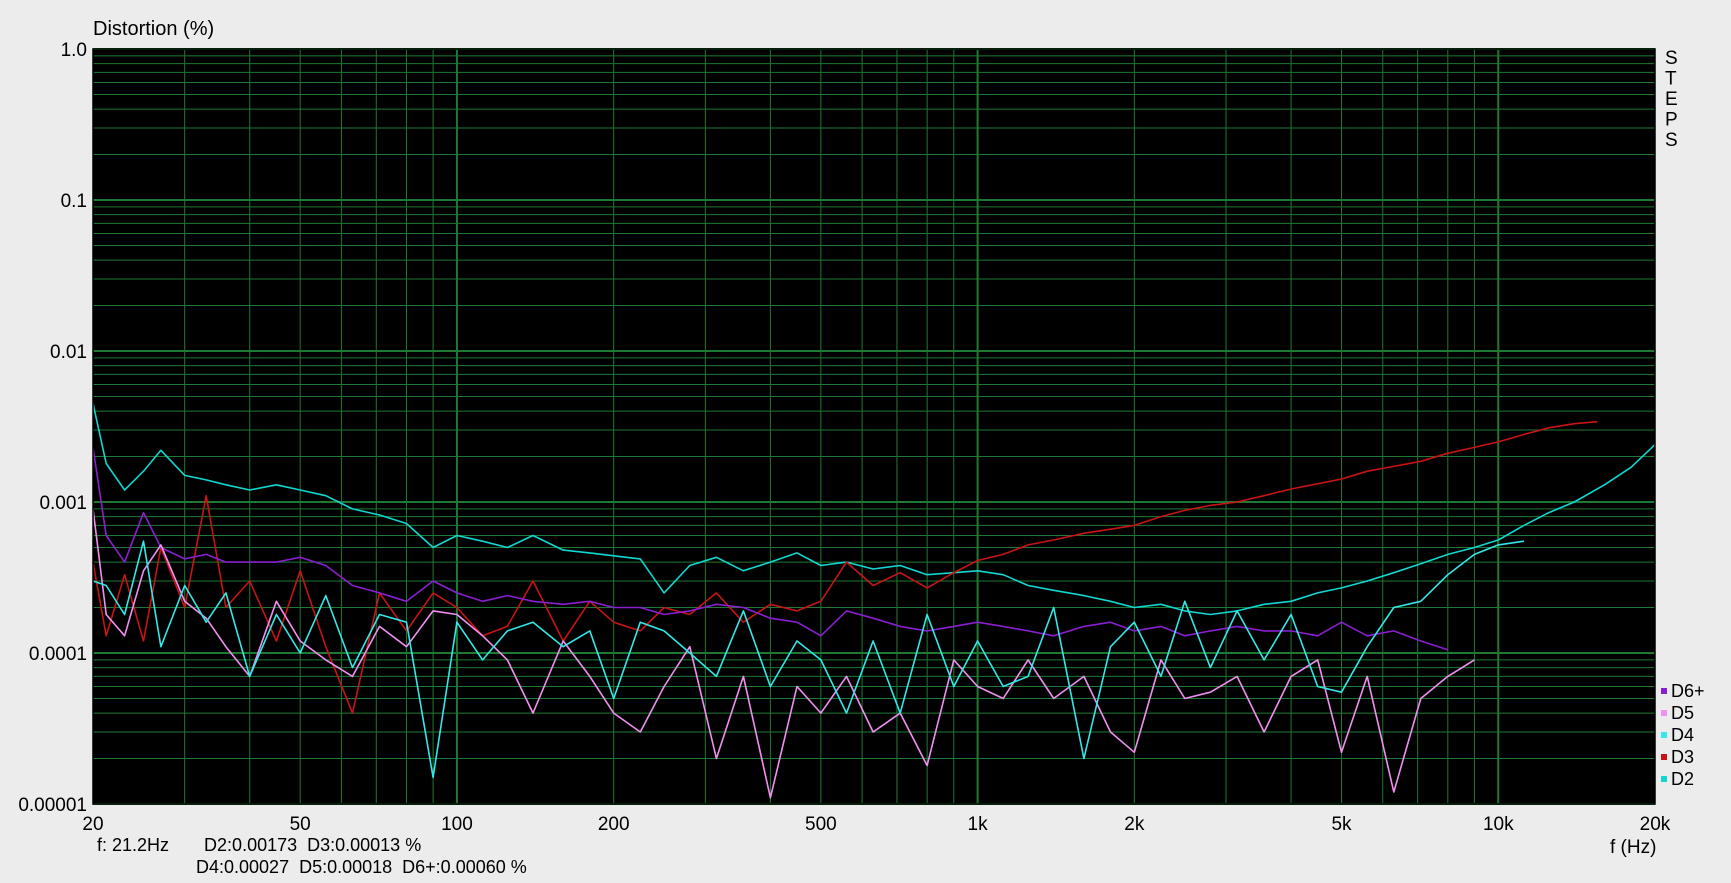 The height and width of the screenshot is (883, 1731). I want to click on x-tick-label: 500, so click(821, 824).